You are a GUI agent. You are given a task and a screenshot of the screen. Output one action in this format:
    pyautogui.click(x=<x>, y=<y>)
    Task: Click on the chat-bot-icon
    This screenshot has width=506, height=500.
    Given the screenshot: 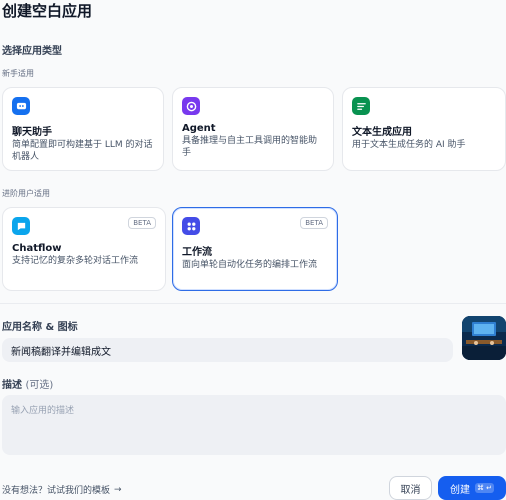 What is the action you would take?
    pyautogui.click(x=21, y=106)
    